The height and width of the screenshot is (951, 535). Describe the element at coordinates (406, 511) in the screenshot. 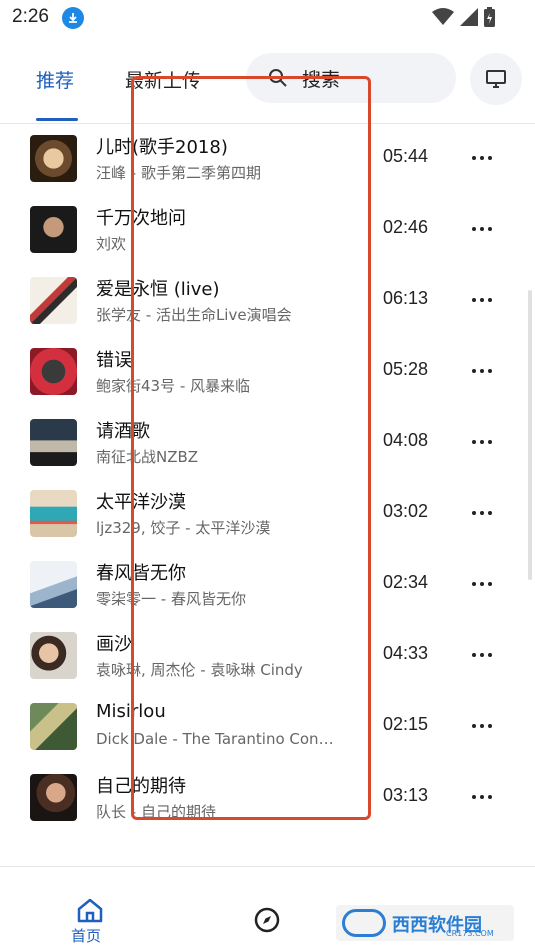

I see `song-duration: 03:02` at that location.